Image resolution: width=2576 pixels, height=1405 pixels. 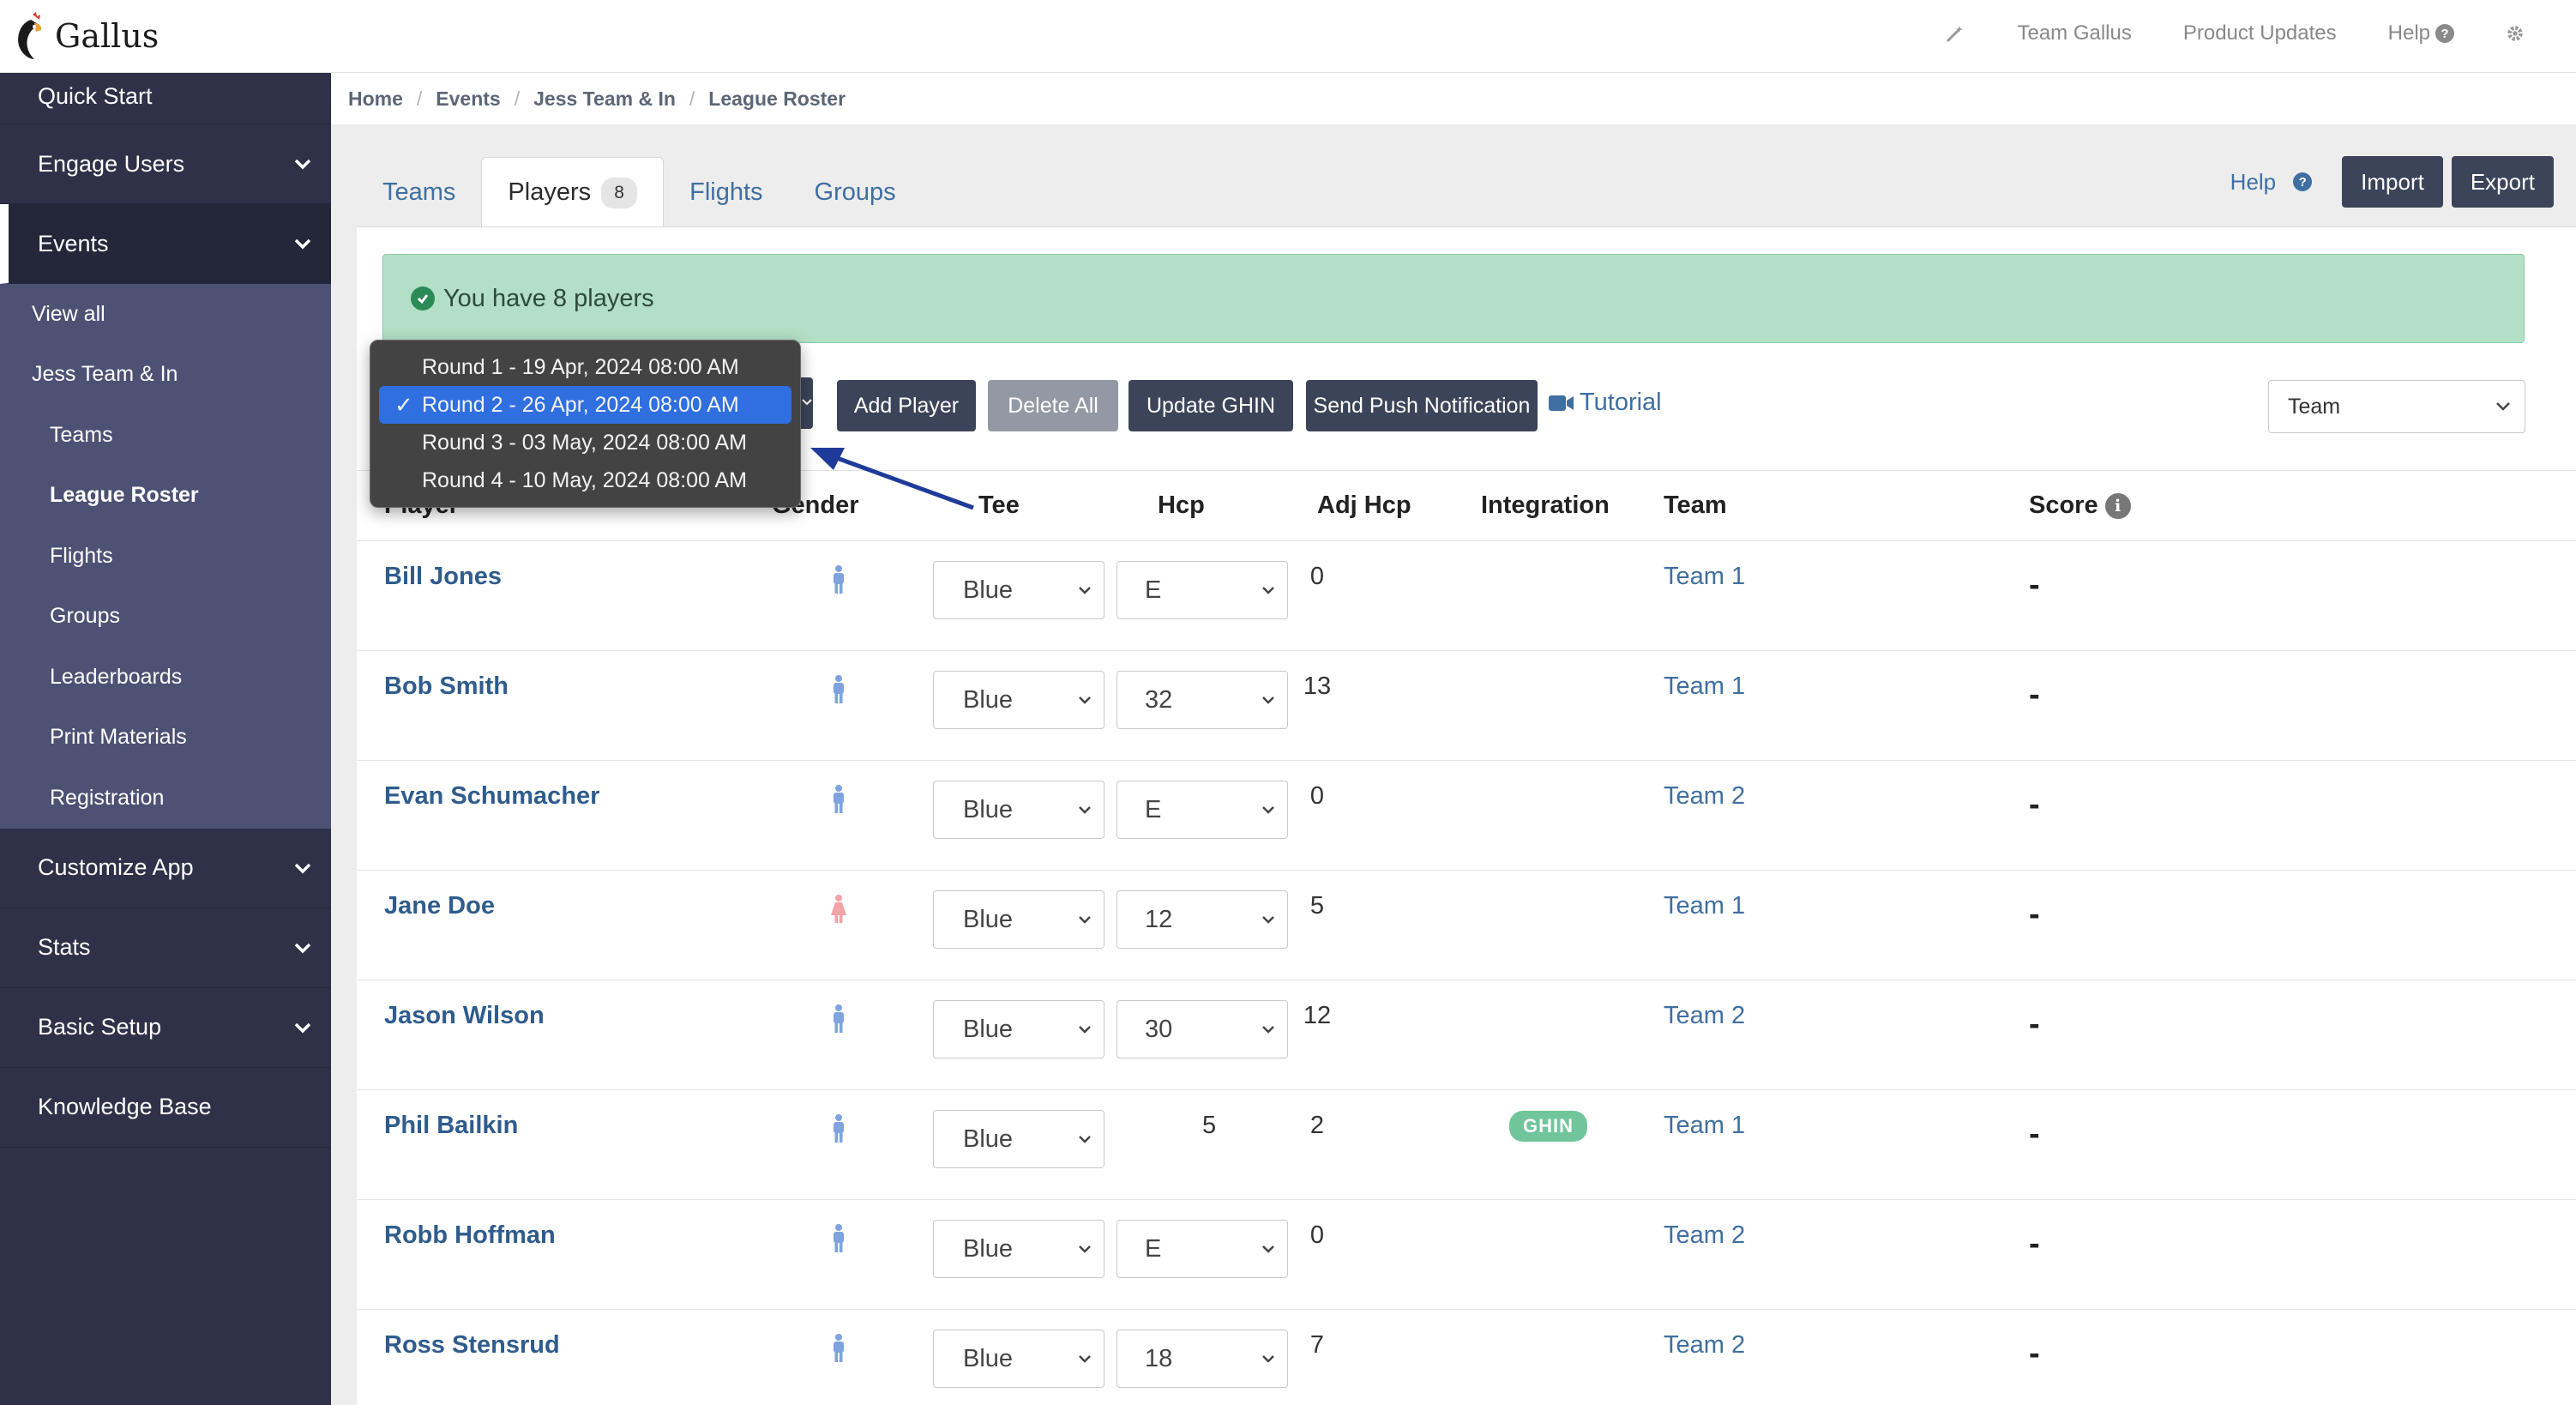 I want to click on gallus-logo: Gallus, so click(x=86, y=36).